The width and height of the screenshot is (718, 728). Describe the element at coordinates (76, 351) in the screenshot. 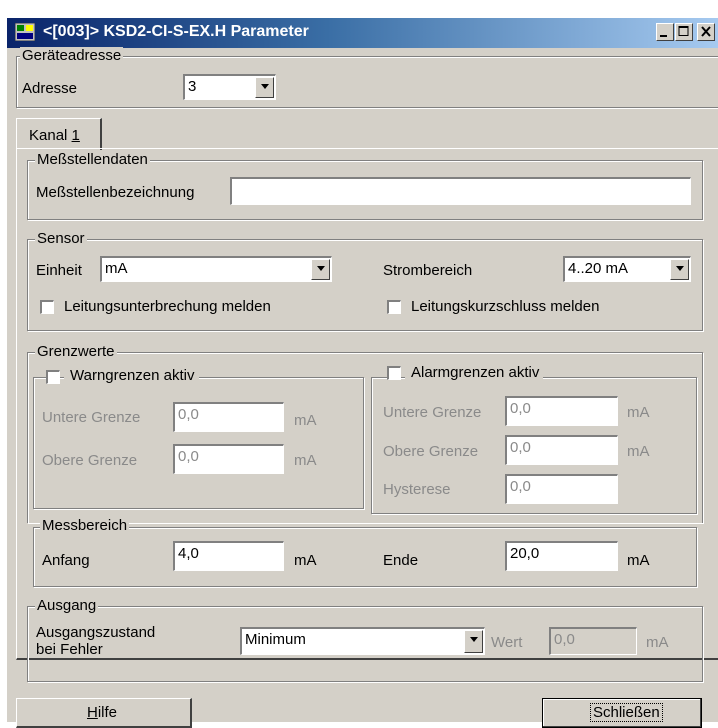

I see `limits-legend: Grenzwerte` at that location.